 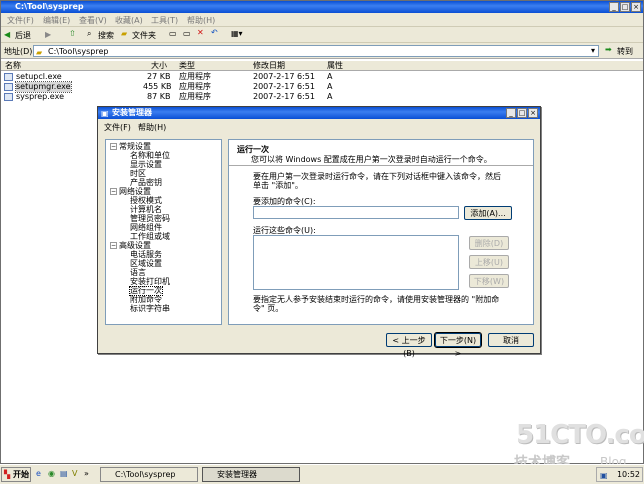 What do you see at coordinates (106, 35) in the screenshot?
I see `search-button: 搜索` at bounding box center [106, 35].